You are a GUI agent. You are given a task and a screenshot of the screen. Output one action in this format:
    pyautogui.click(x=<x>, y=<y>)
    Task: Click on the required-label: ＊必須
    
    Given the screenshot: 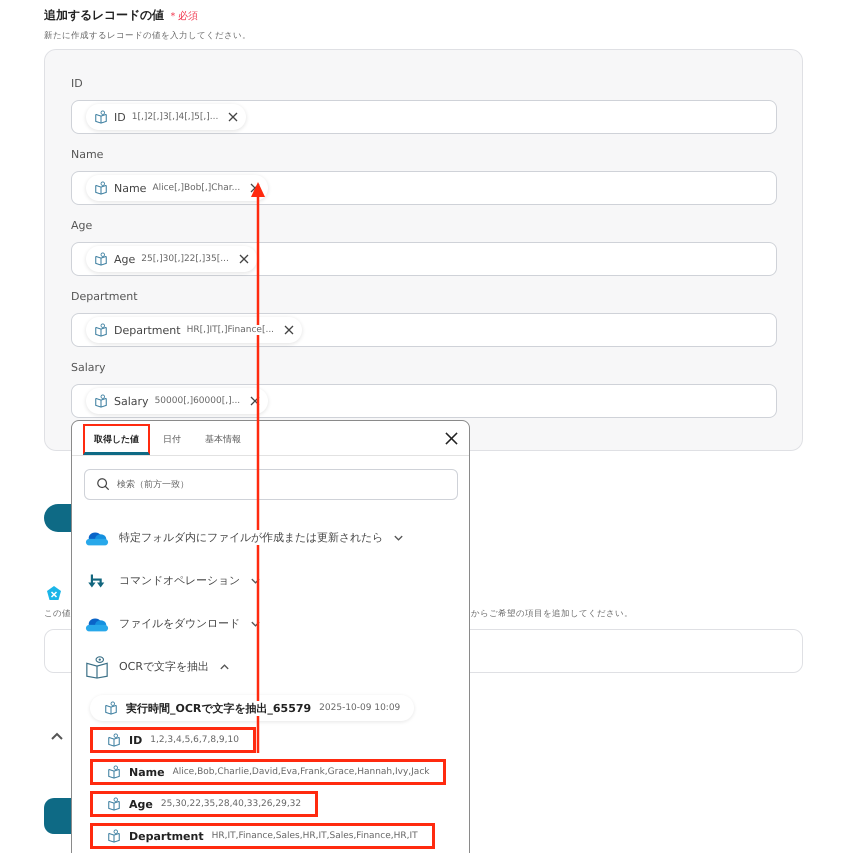 What is the action you would take?
    pyautogui.click(x=183, y=16)
    